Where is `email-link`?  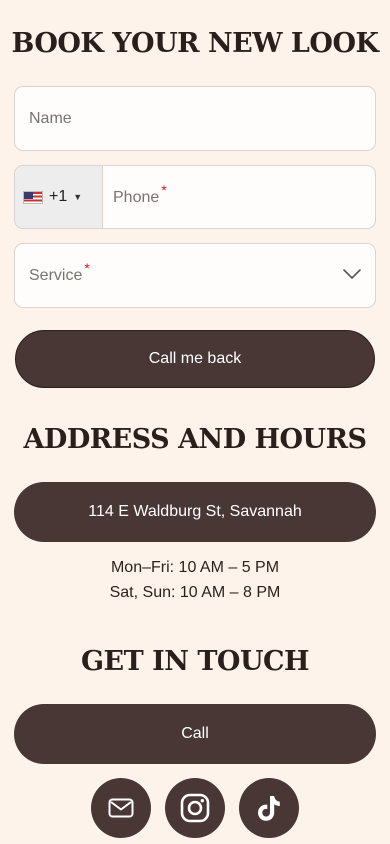 email-link is located at coordinates (121, 808).